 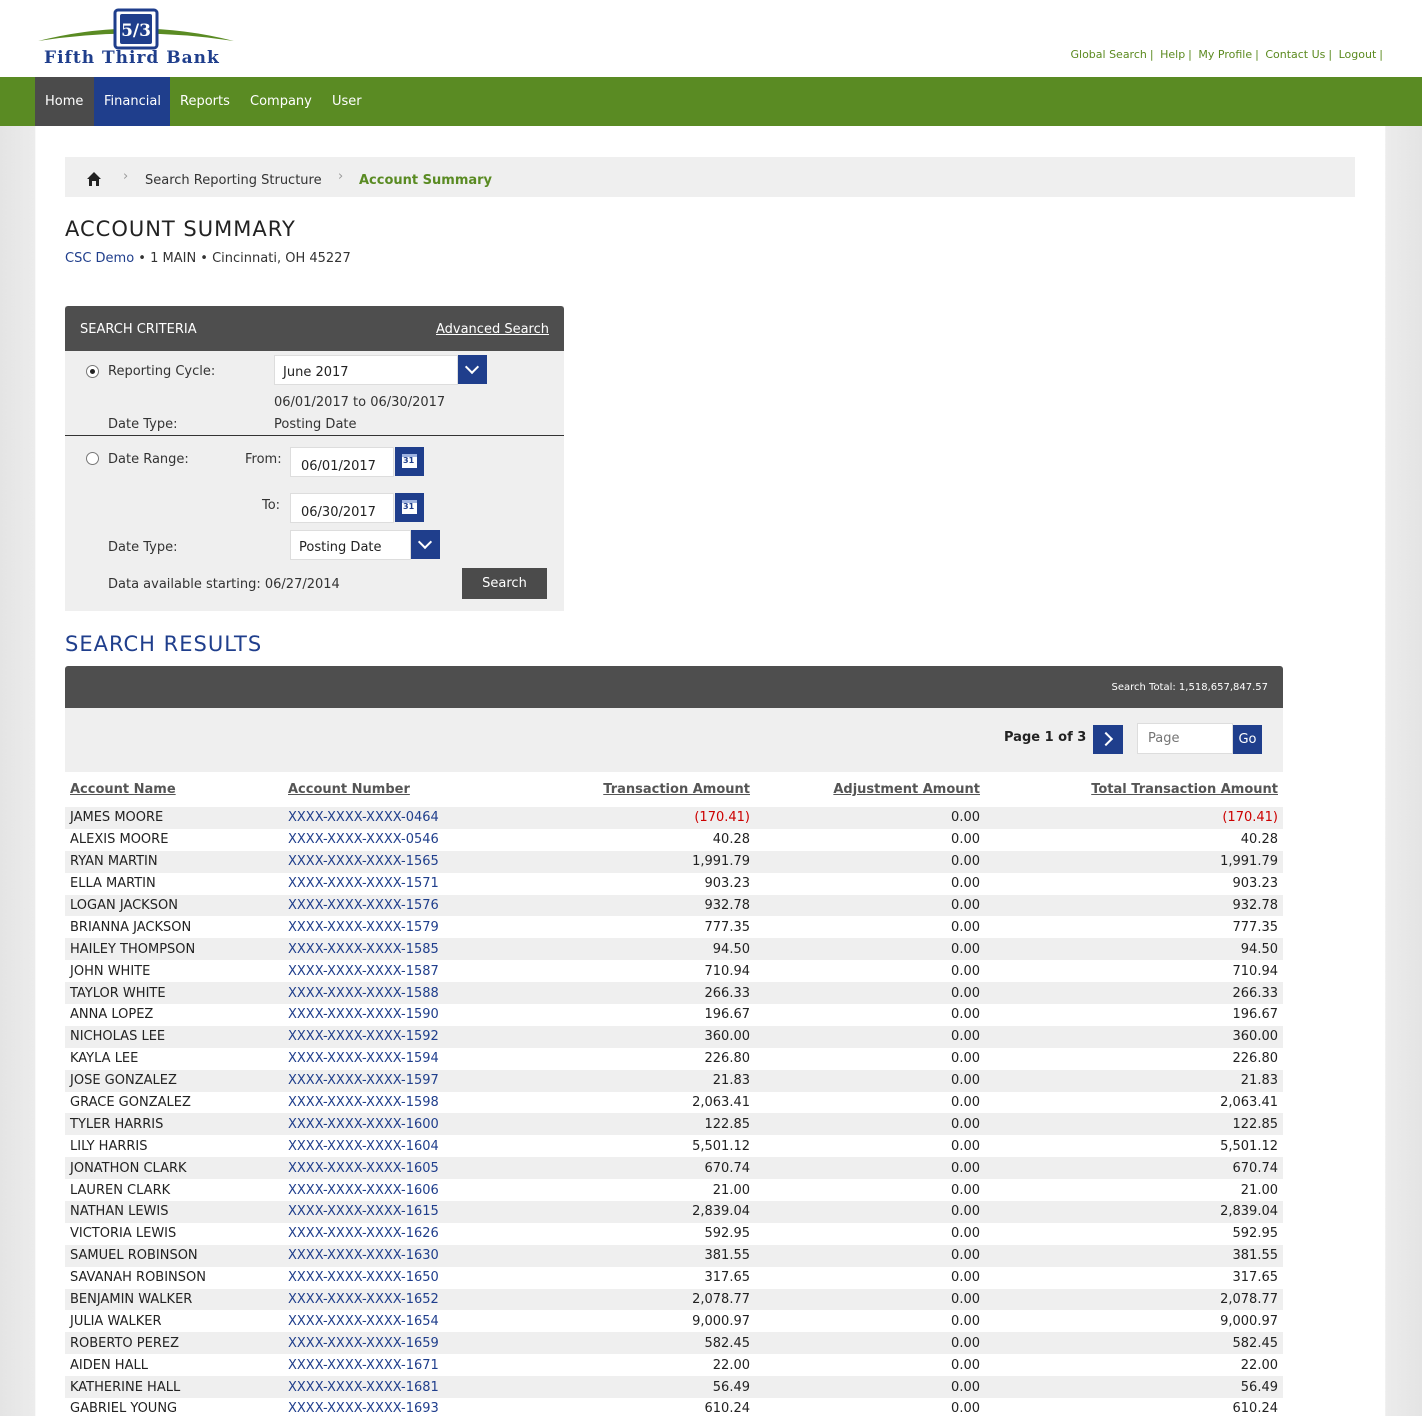 What do you see at coordinates (383, 1387) in the screenshot?
I see `account-number-link: XXXX-XXXX-XXXX-1681` at bounding box center [383, 1387].